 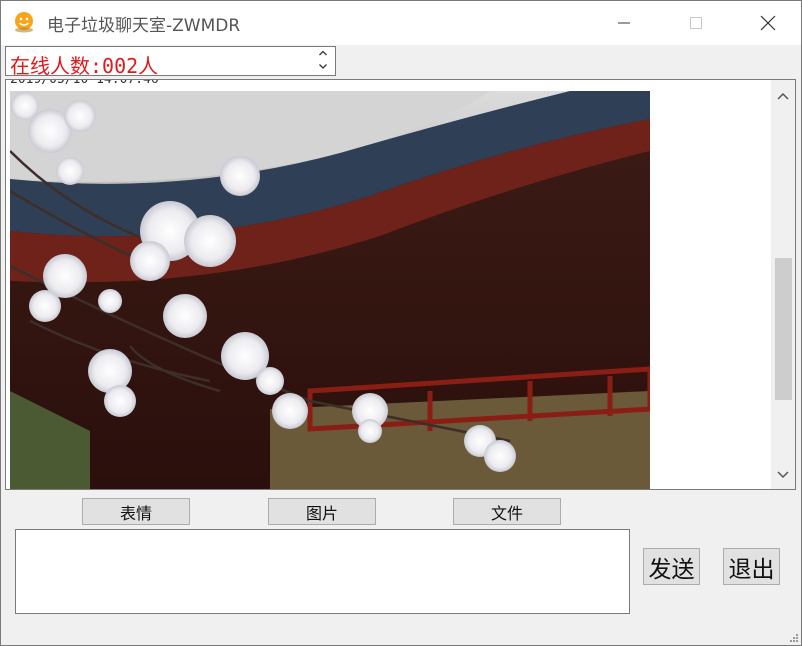 I want to click on scroll-up-arrow-icon, so click(x=783, y=96).